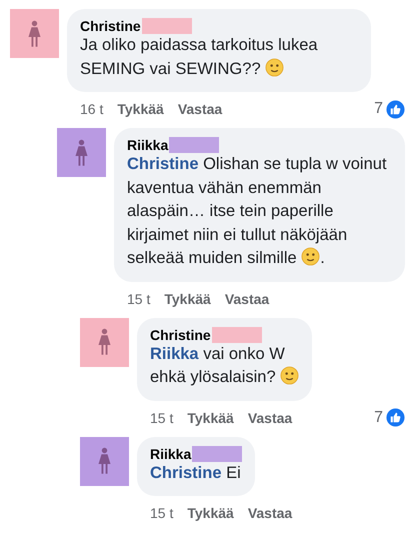 This screenshot has height=549, width=409. I want to click on comment-text: Riikka vai onko W ehkä ylösalaisin?, so click(225, 366).